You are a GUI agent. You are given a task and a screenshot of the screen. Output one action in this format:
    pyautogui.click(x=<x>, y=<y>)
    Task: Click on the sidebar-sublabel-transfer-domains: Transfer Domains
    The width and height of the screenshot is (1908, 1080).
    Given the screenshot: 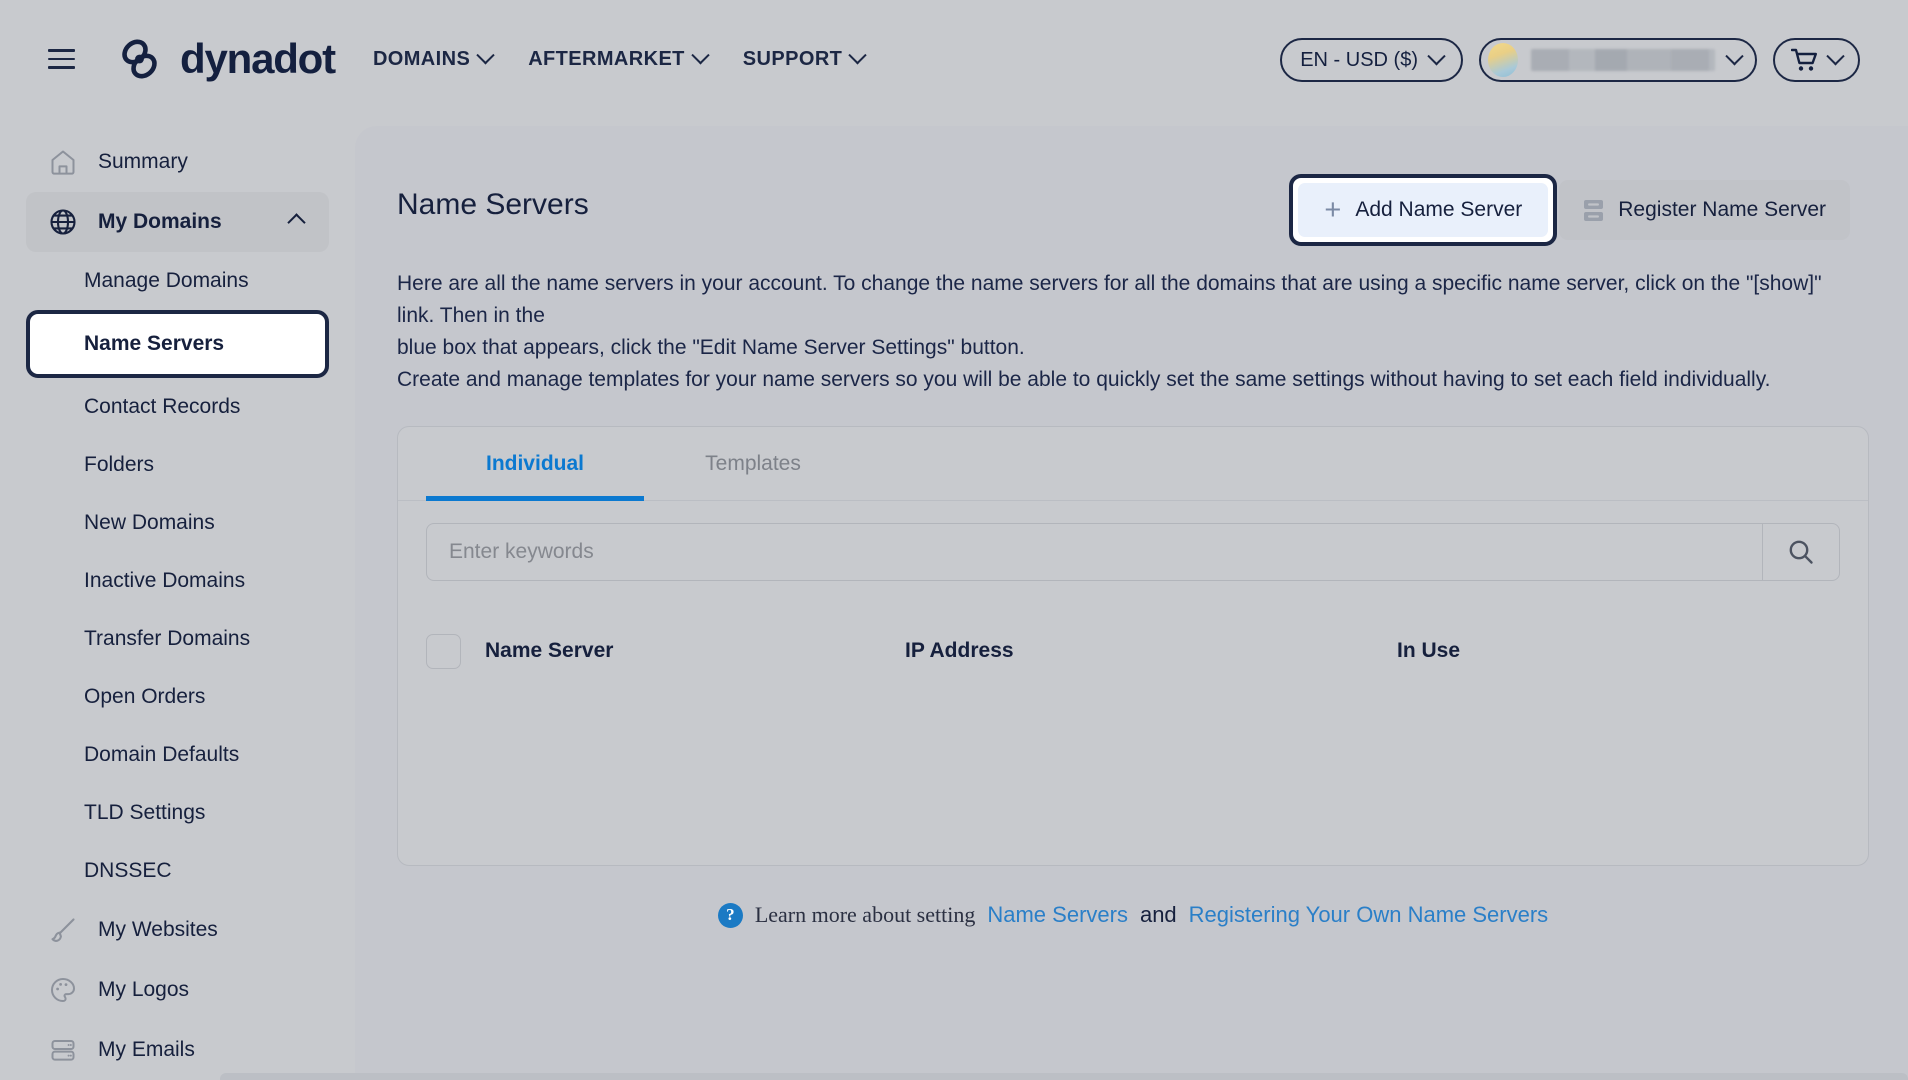 What is the action you would take?
    pyautogui.click(x=167, y=638)
    